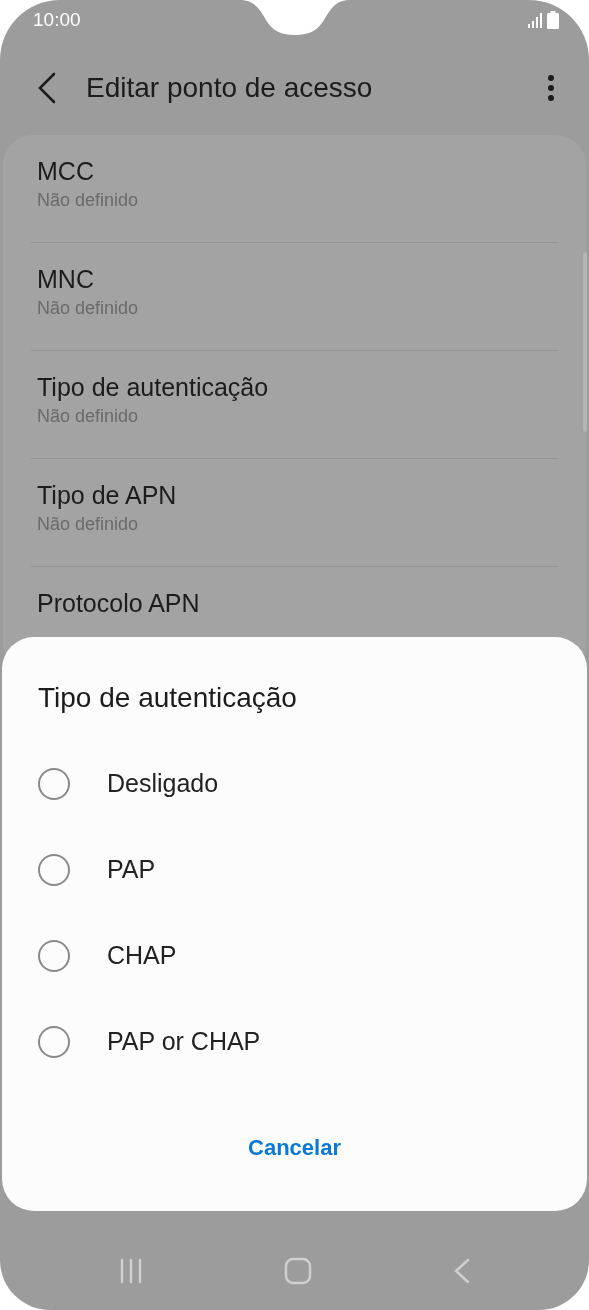 This screenshot has height=1310, width=589. I want to click on setting-title: Tipo de autenticação, so click(311, 387).